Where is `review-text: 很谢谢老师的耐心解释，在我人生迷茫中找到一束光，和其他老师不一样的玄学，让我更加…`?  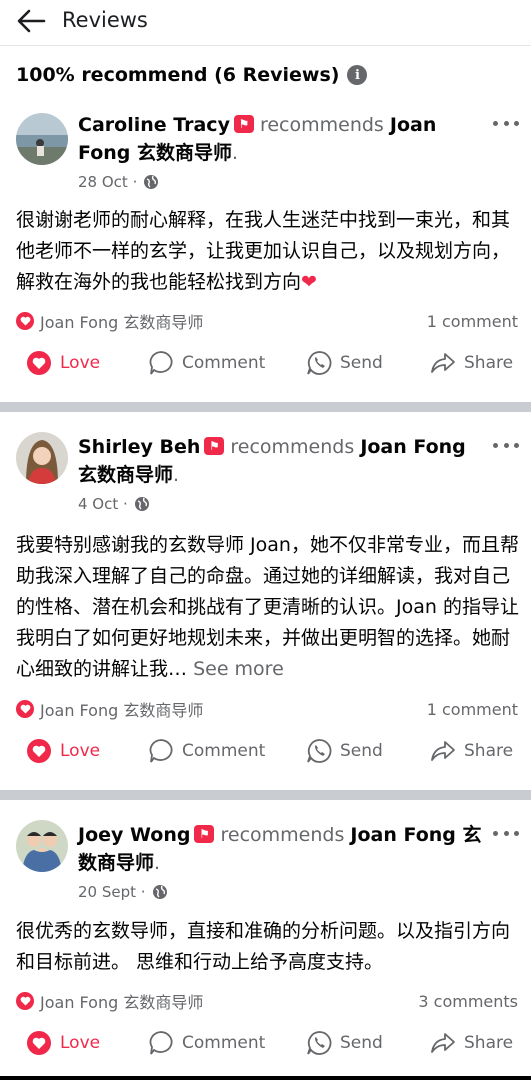 review-text: 很谢谢老师的耐心解释，在我人生迷茫中找到一束光，和其他老师不一样的玄学，让我更加… is located at coordinates (263, 251).